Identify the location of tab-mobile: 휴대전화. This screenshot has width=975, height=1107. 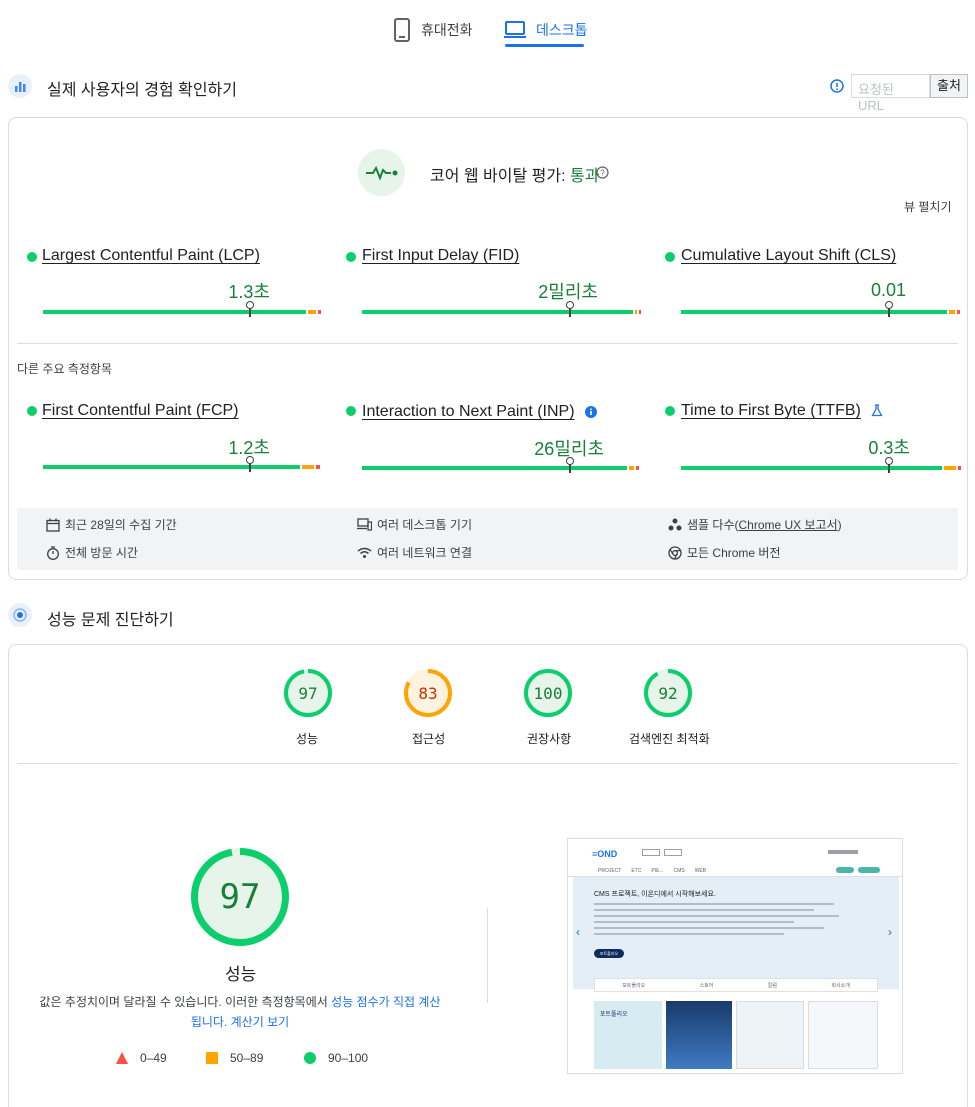
(433, 30).